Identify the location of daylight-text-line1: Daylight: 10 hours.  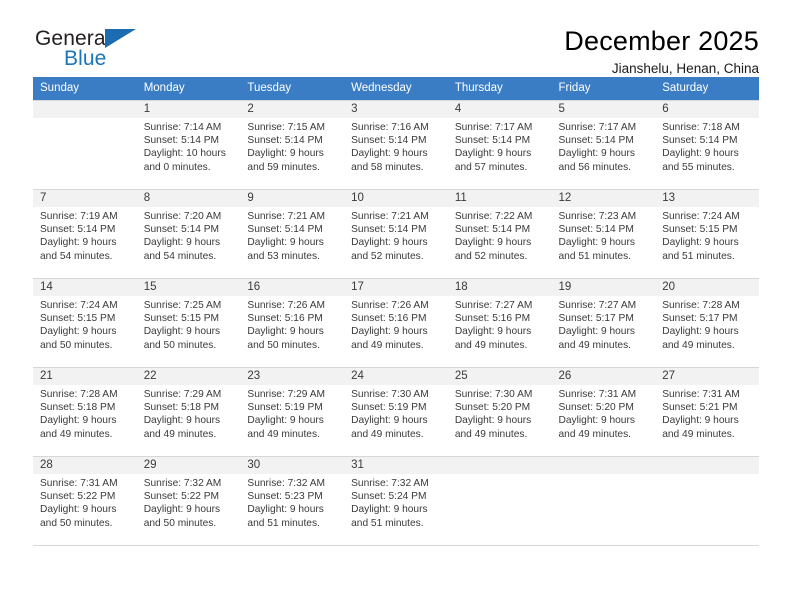
(184, 154).